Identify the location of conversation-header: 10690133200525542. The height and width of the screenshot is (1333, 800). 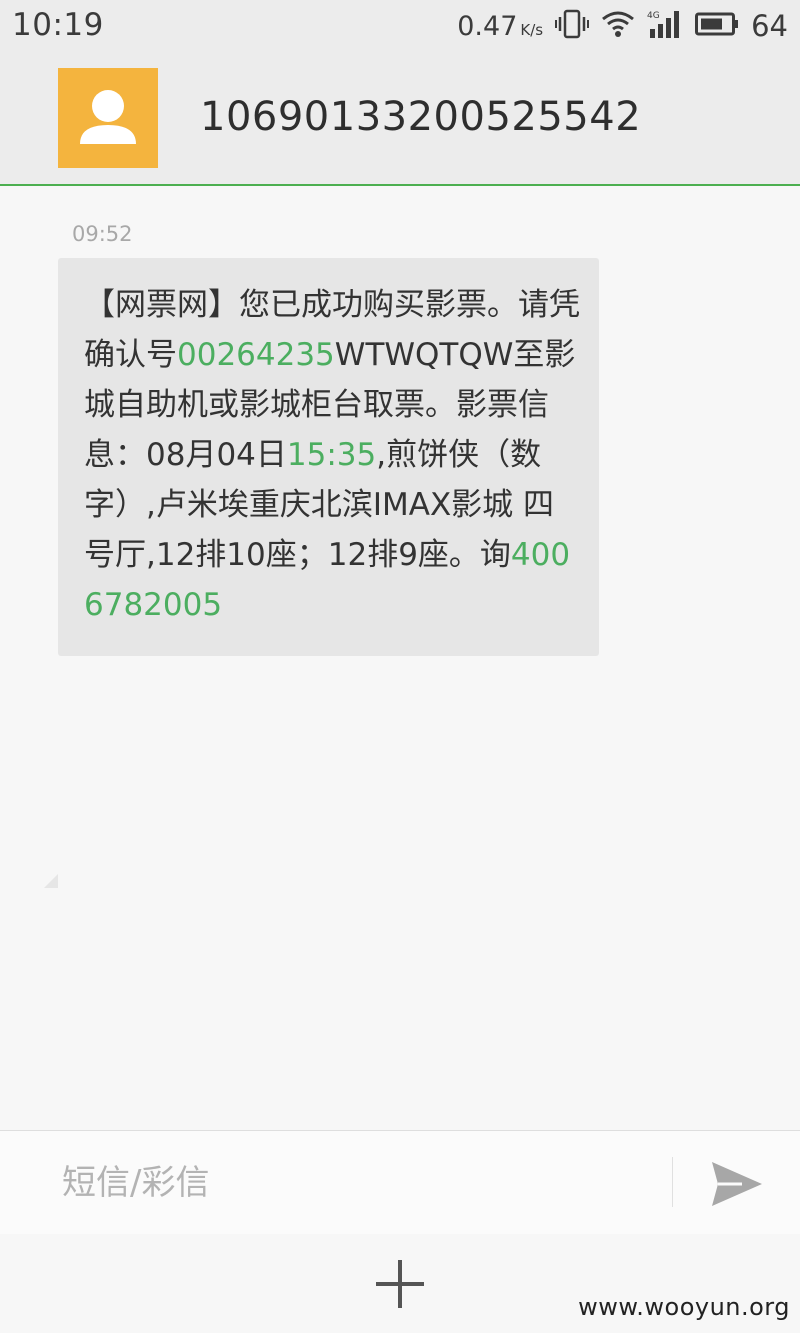
(400, 119).